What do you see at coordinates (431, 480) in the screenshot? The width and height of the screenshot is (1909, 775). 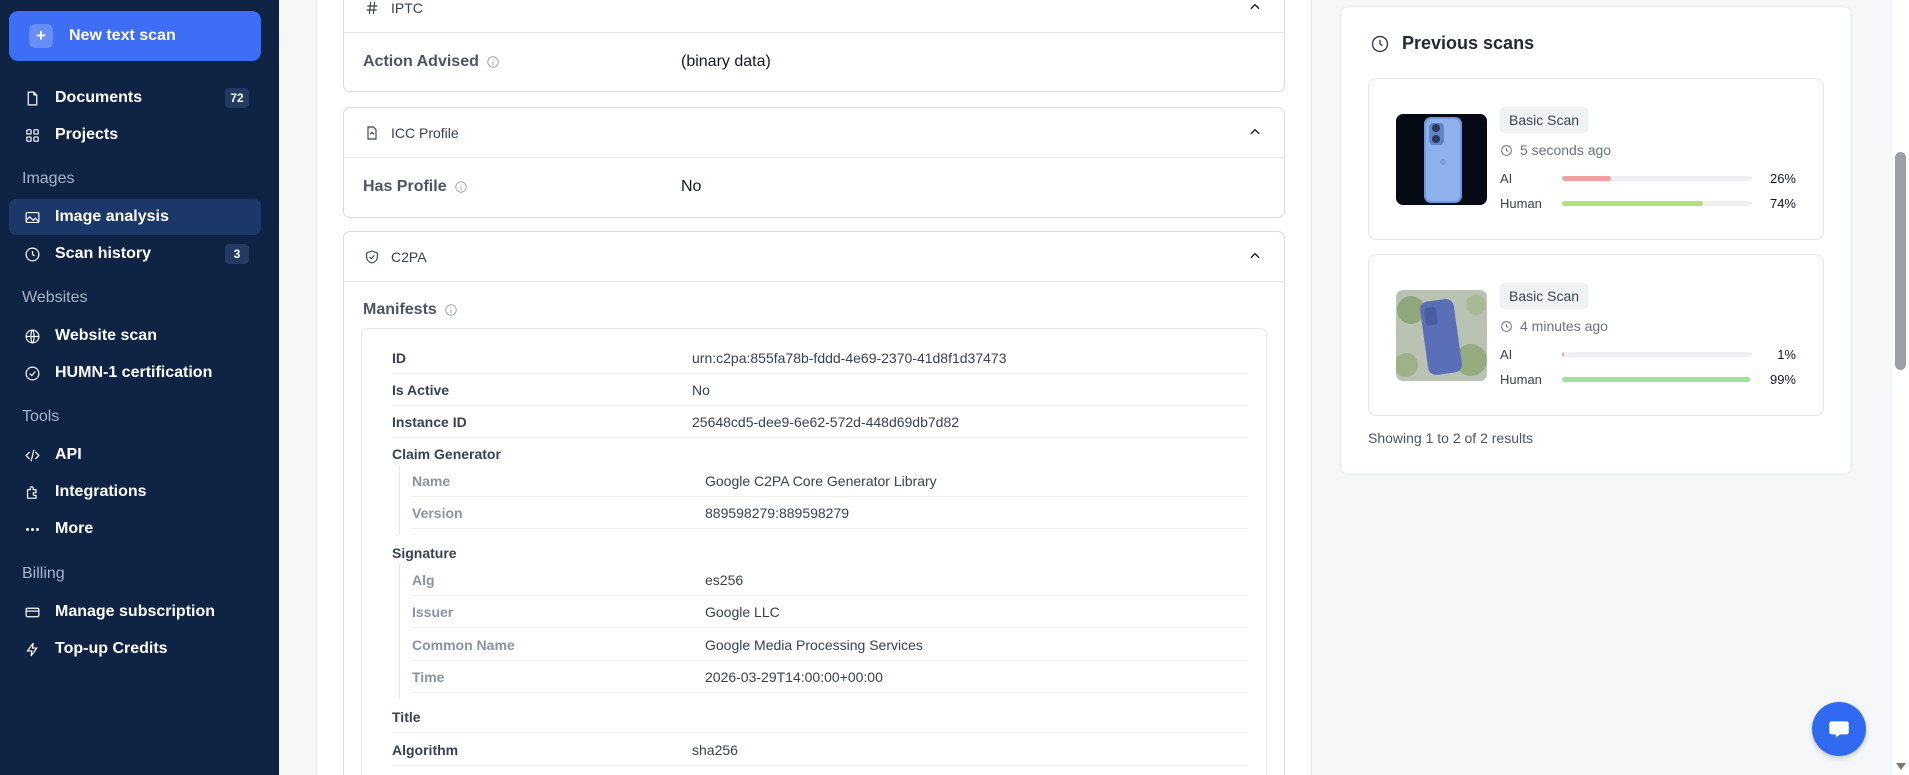 I see `row-key: Name` at bounding box center [431, 480].